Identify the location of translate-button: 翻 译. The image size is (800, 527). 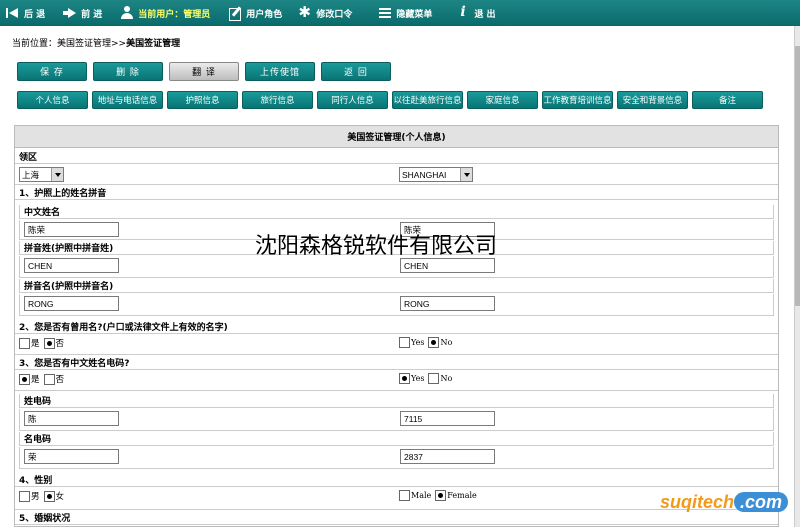
(204, 71).